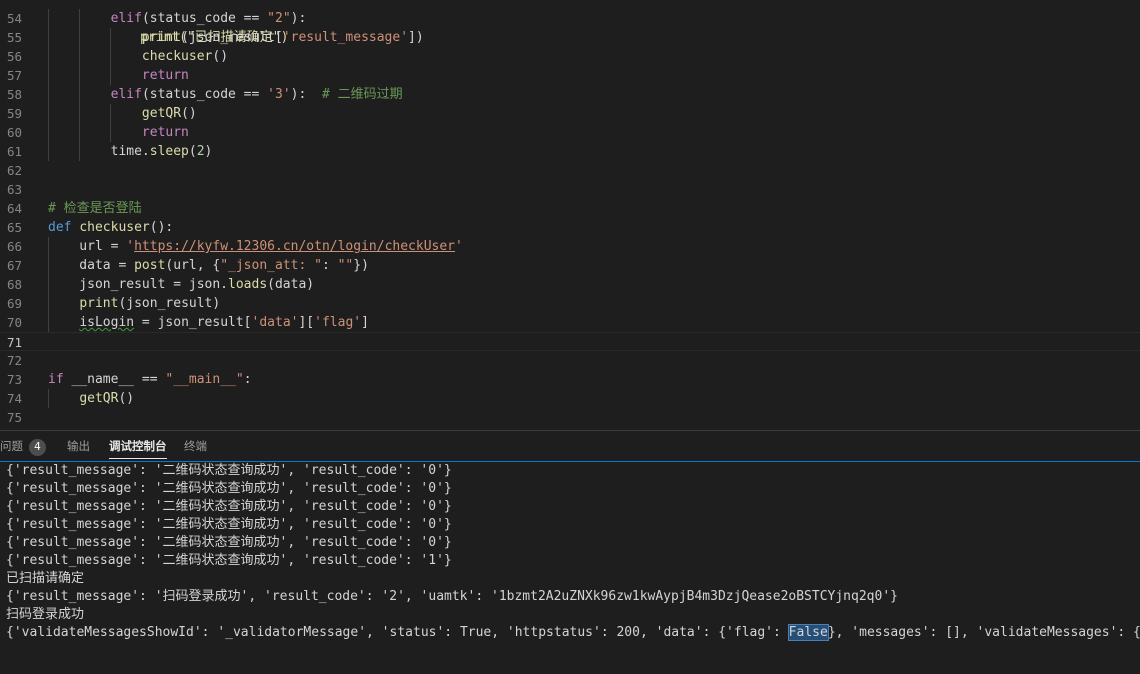 This screenshot has height=674, width=1140. Describe the element at coordinates (282, 37) in the screenshot. I see `code-text: print(json_result['result_message'])` at that location.